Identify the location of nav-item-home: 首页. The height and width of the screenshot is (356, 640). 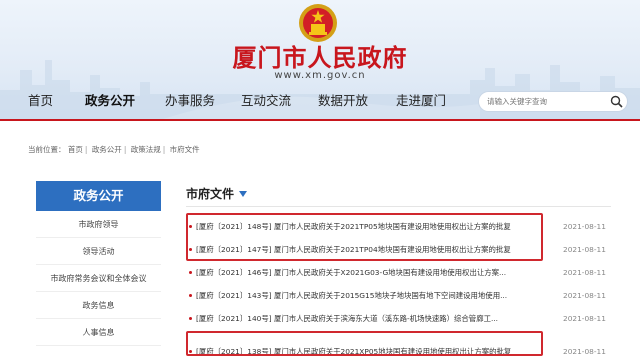
(40, 101).